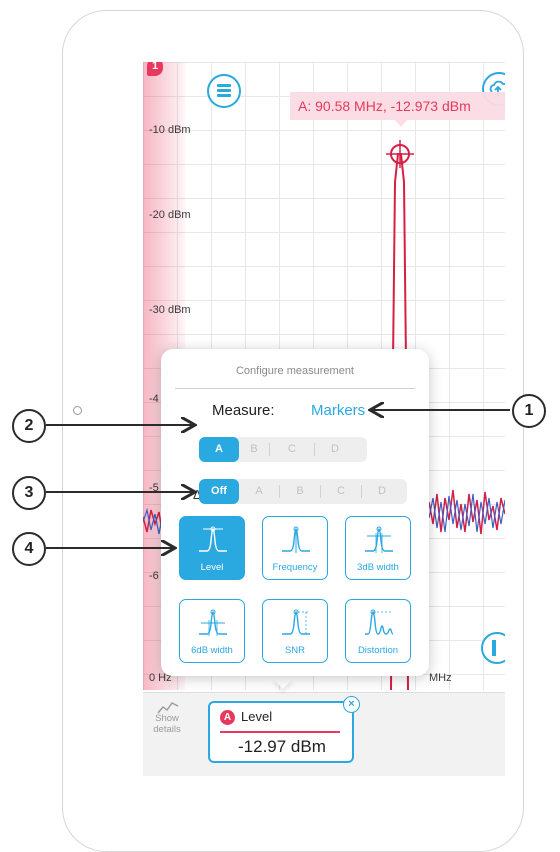  I want to click on callout-3: 3, so click(29, 493).